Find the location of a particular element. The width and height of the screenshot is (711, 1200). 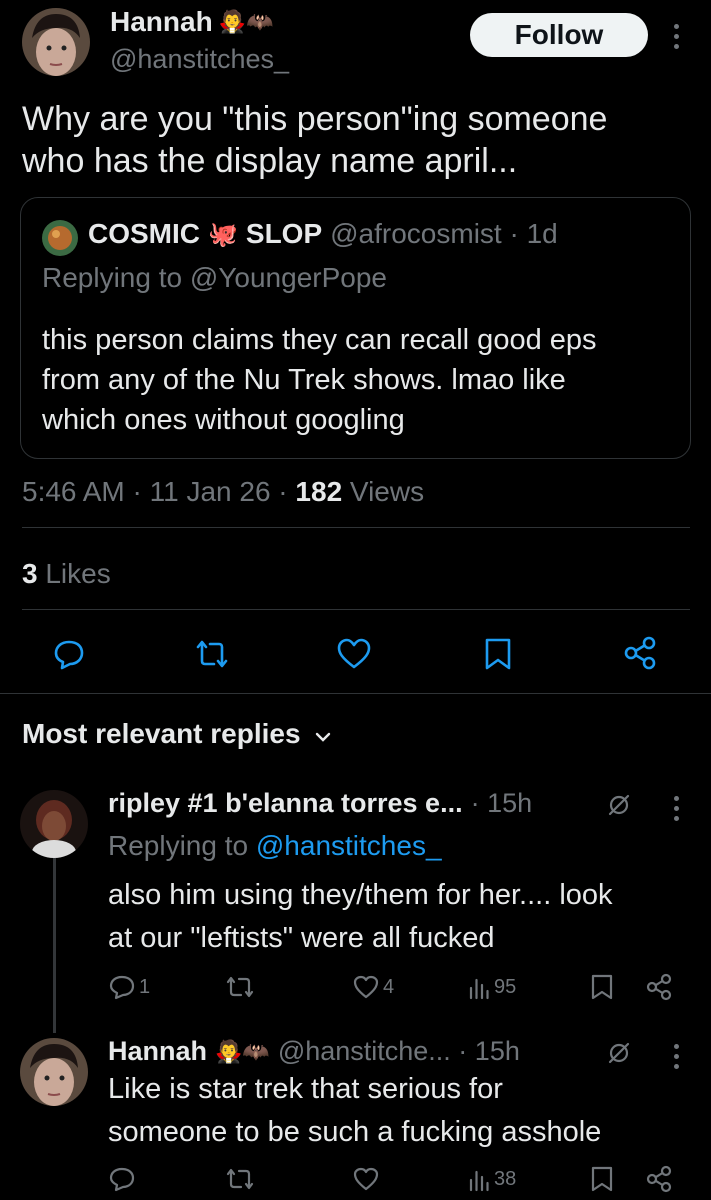

quote-author-name: COSMIC is located at coordinates (144, 233).